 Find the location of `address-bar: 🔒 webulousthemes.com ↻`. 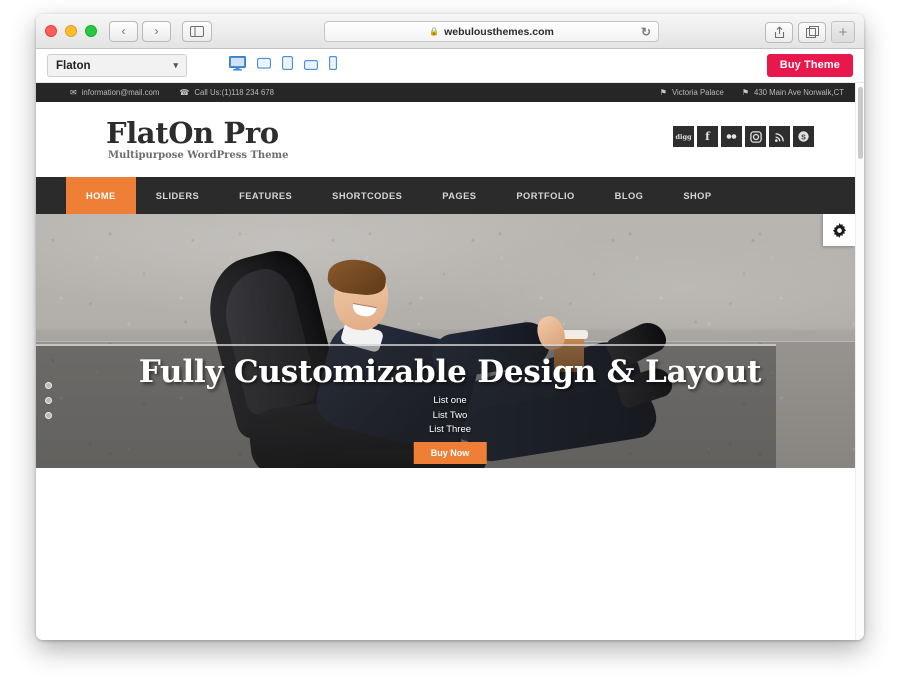

address-bar: 🔒 webulousthemes.com ↻ is located at coordinates (491, 31).